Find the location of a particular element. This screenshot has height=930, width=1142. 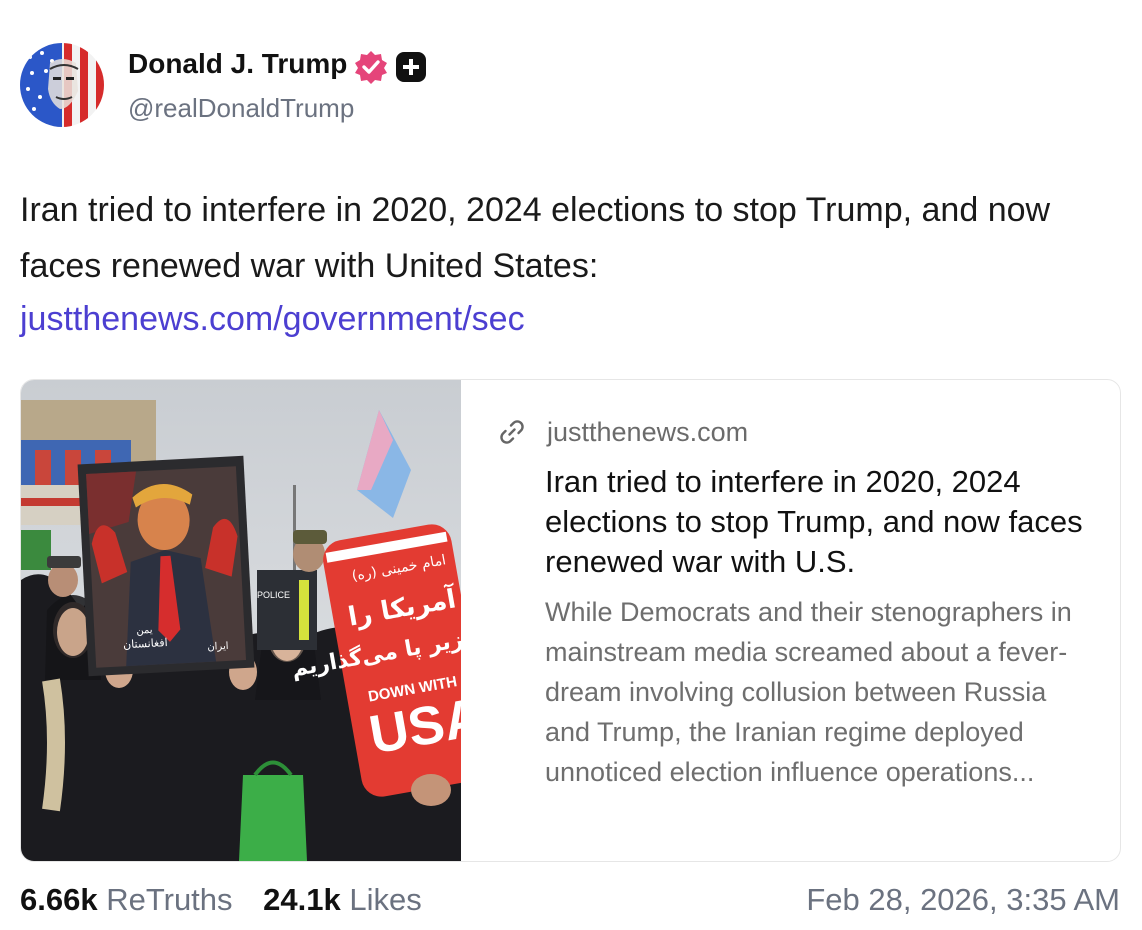

card-domain-row: justthenews.com is located at coordinates (797, 432).